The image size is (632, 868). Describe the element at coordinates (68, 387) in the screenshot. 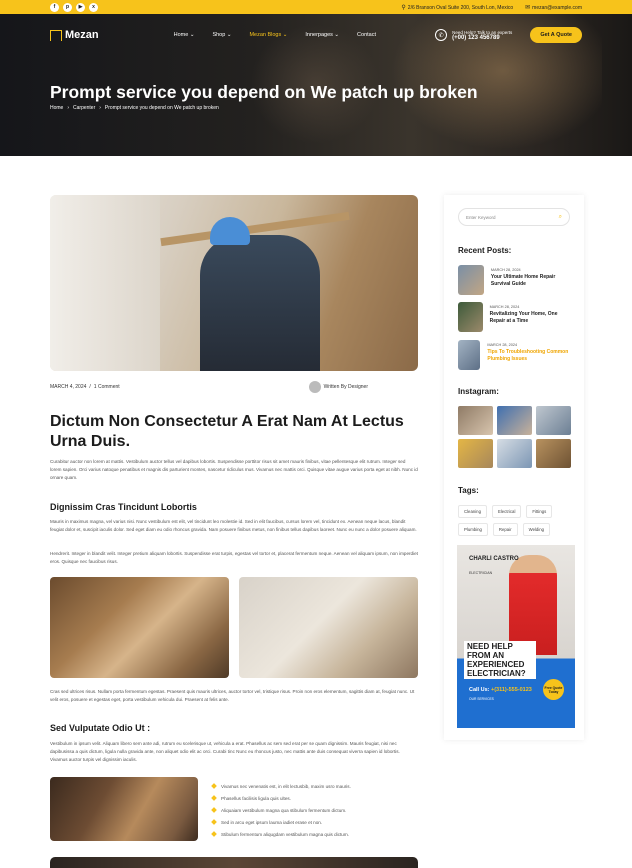

I see `post-date: MARCH 4, 2024` at that location.